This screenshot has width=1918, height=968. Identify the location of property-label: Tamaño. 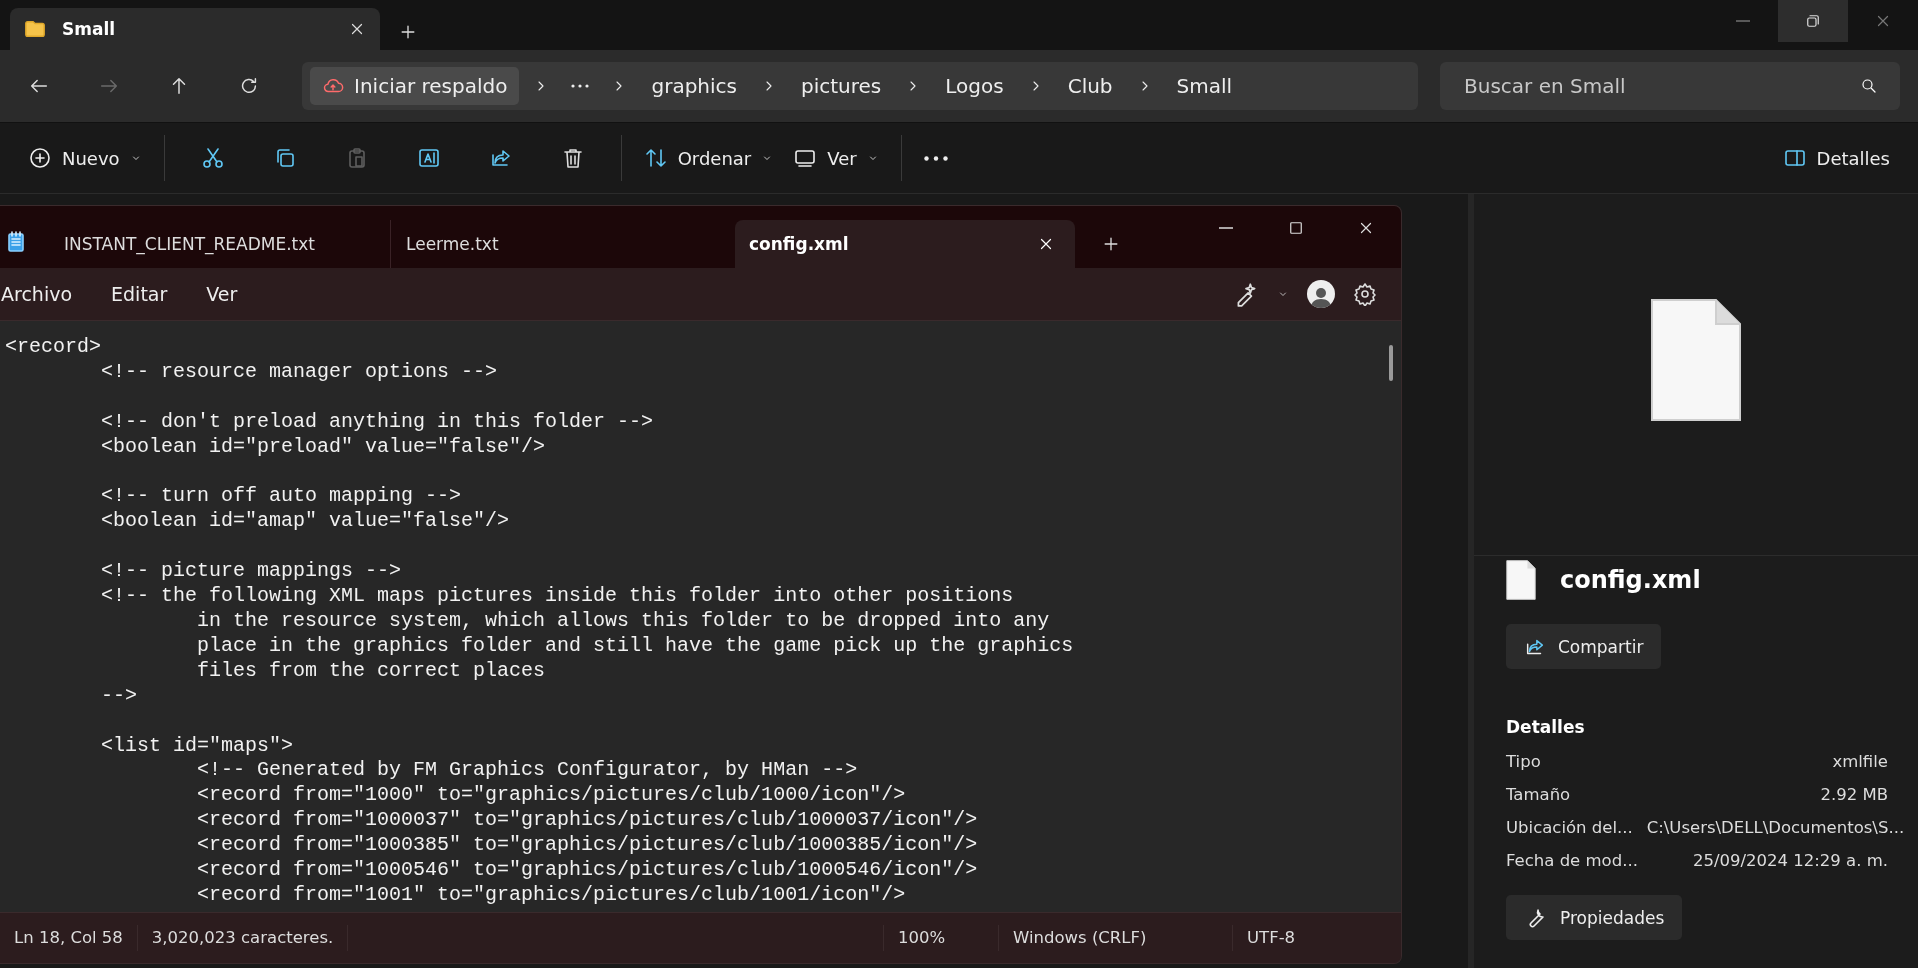
(1538, 794).